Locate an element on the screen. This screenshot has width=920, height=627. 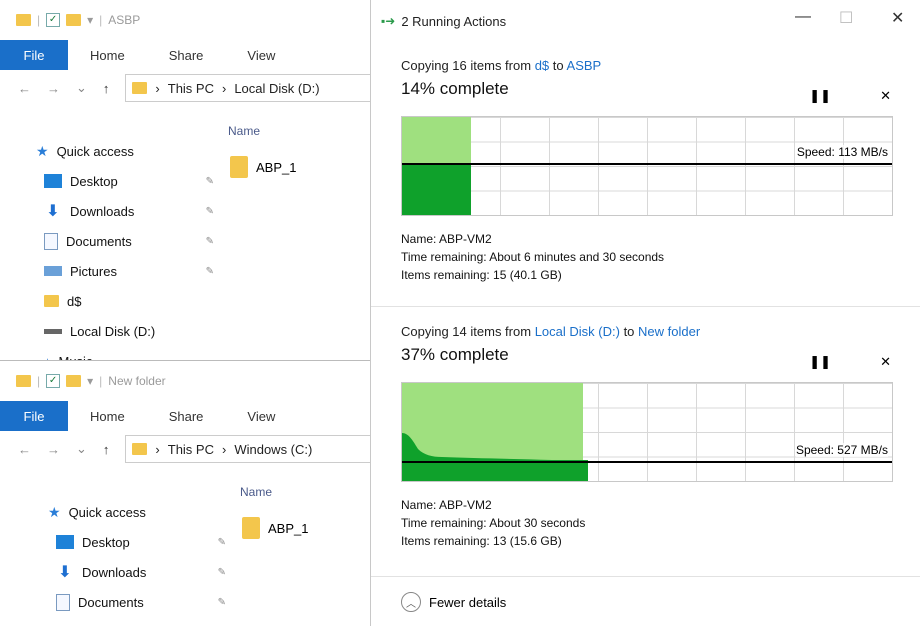
source-link: d$ is located at coordinates (542, 65).